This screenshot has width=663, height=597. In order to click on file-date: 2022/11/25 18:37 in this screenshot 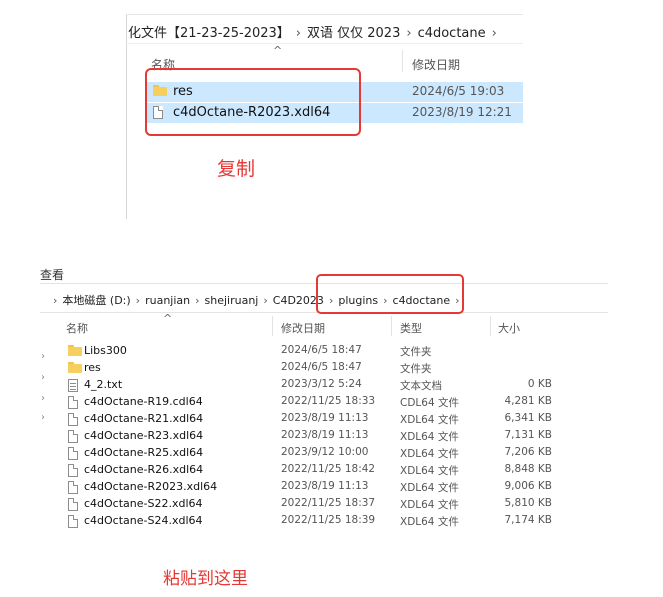, I will do `click(328, 503)`.